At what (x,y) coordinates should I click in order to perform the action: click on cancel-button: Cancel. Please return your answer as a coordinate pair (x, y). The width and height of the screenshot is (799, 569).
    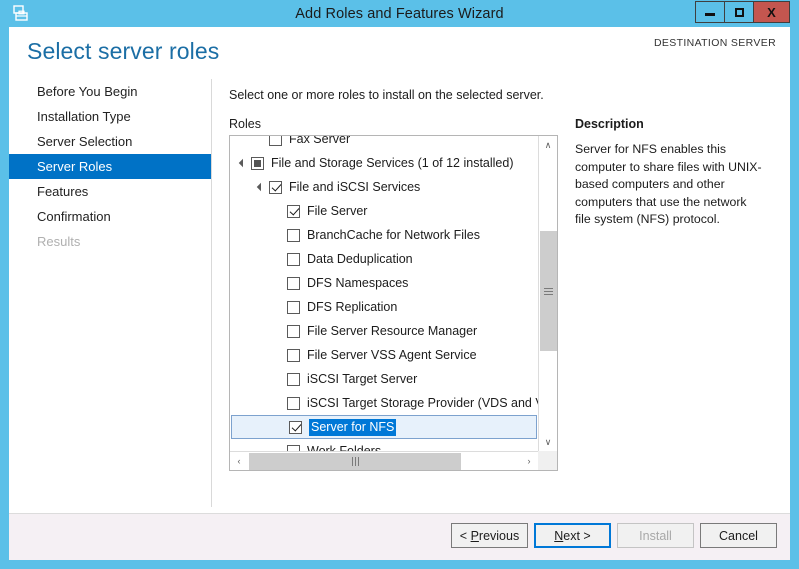
    Looking at the image, I should click on (738, 535).